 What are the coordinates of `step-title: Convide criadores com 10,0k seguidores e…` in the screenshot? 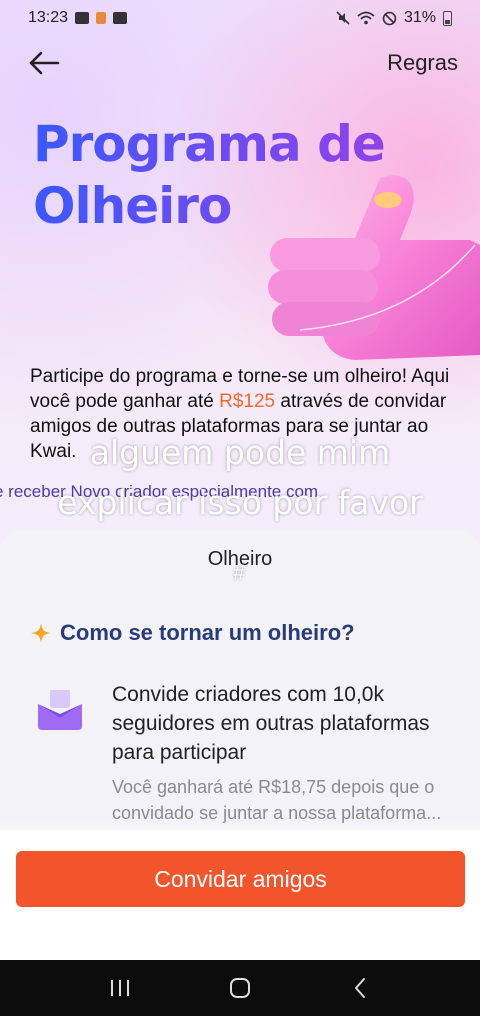 It's located at (271, 723).